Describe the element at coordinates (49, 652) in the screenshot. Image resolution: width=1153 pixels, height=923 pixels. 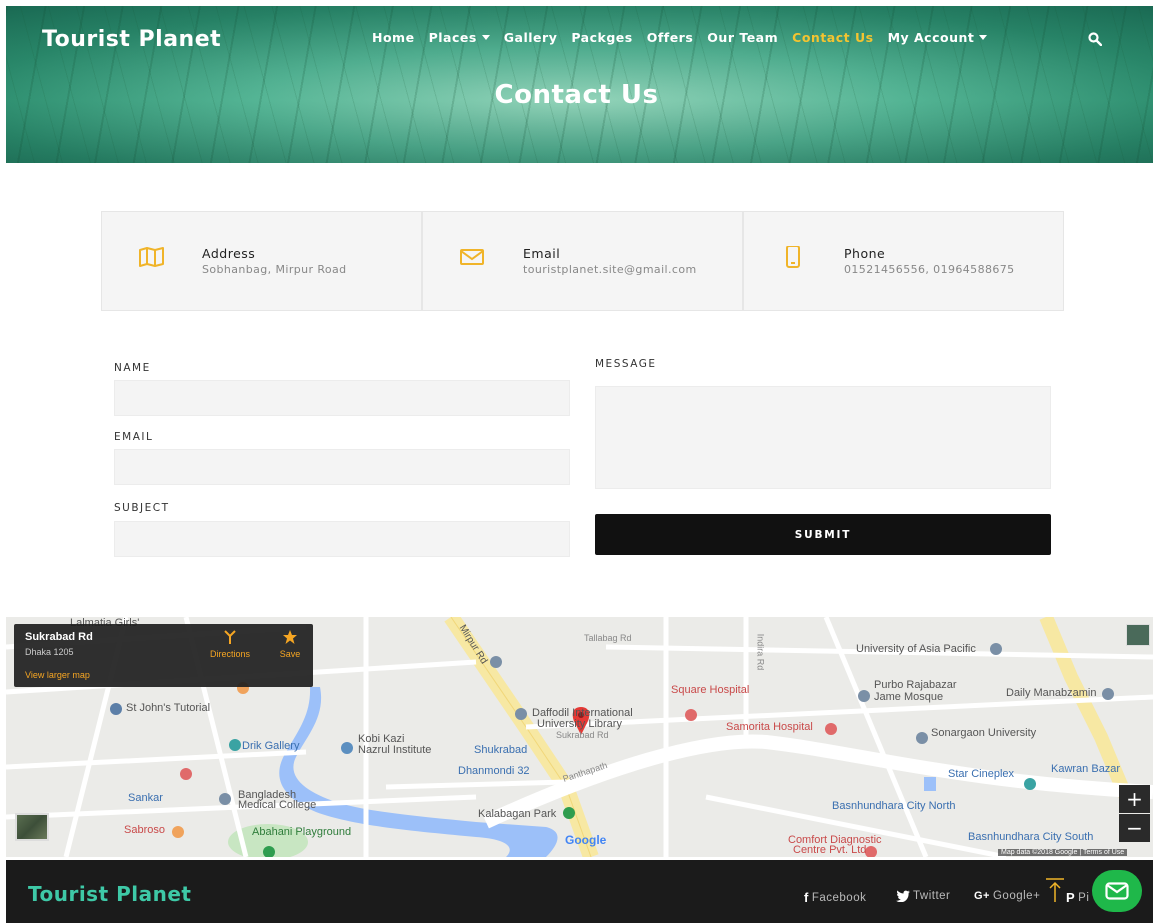
I see `place-subtitle: Dhaka 1205` at that location.